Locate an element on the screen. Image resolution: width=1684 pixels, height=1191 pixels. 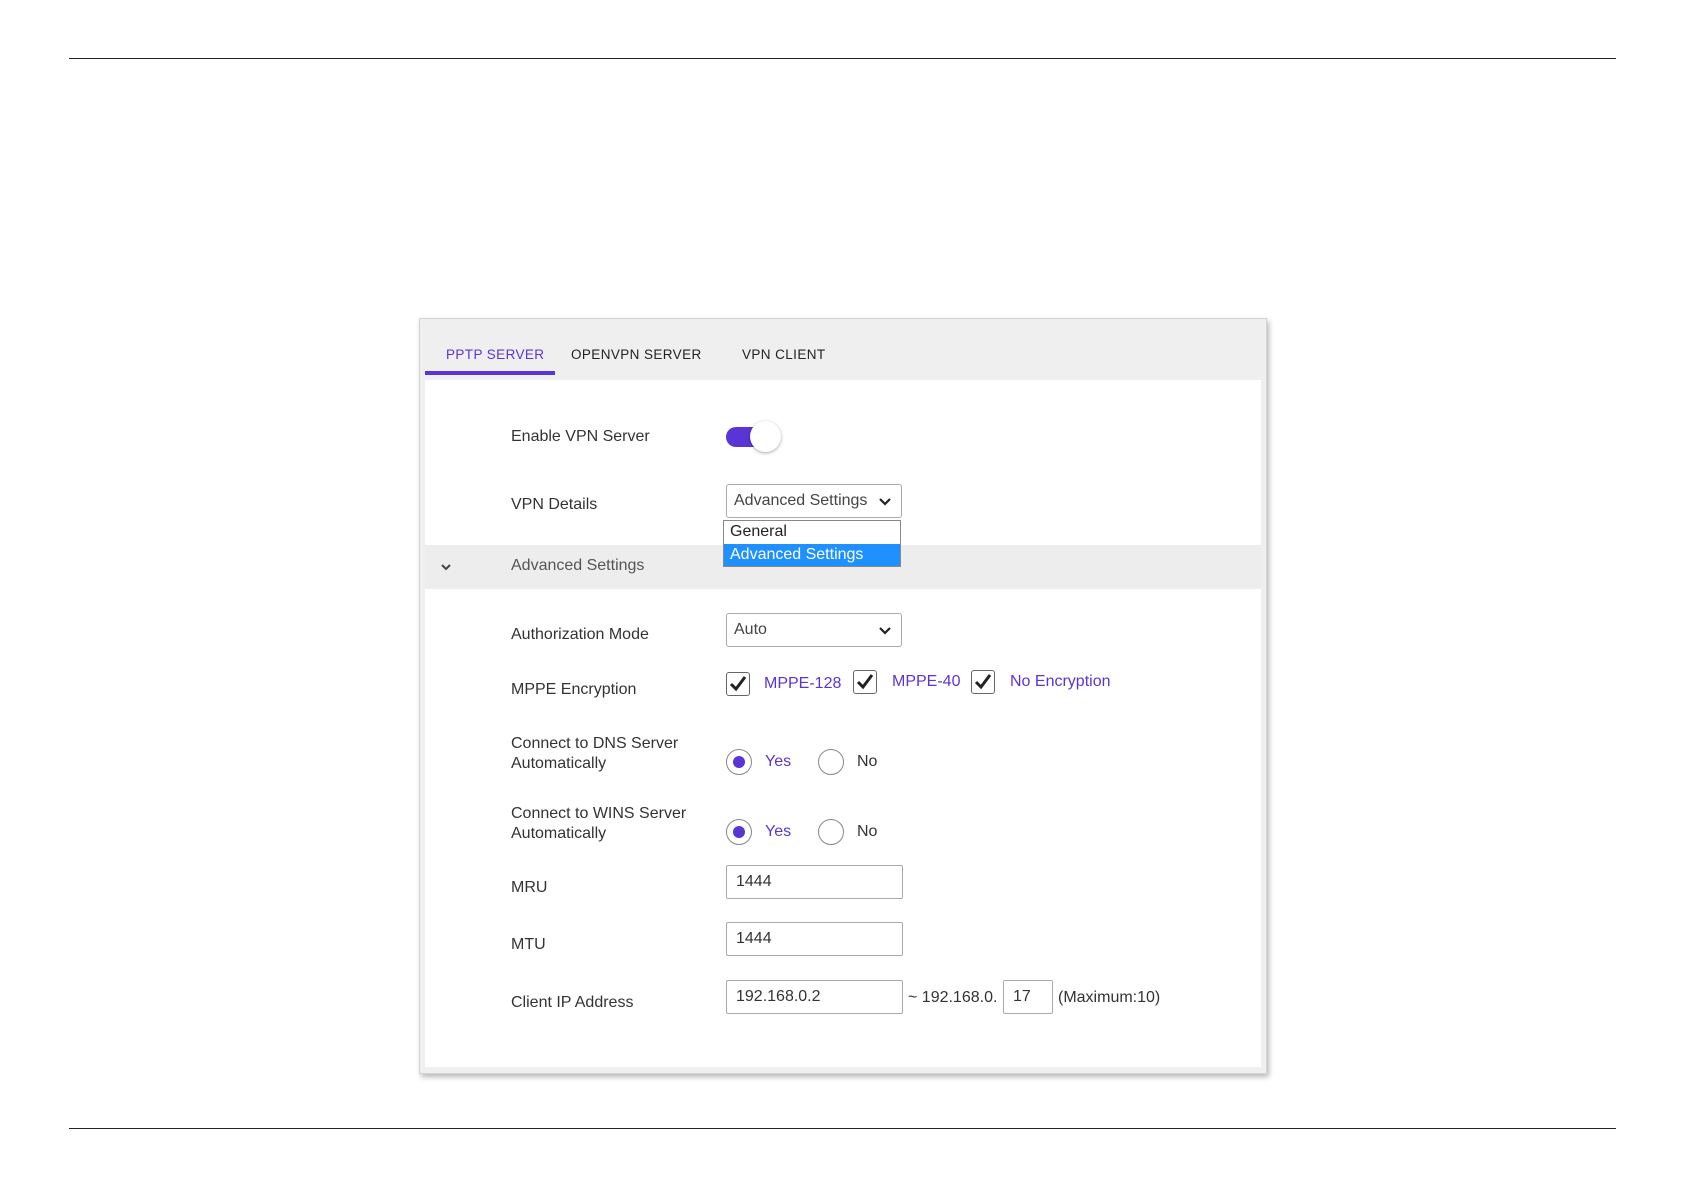
no-encryption-checkbox is located at coordinates (983, 682).